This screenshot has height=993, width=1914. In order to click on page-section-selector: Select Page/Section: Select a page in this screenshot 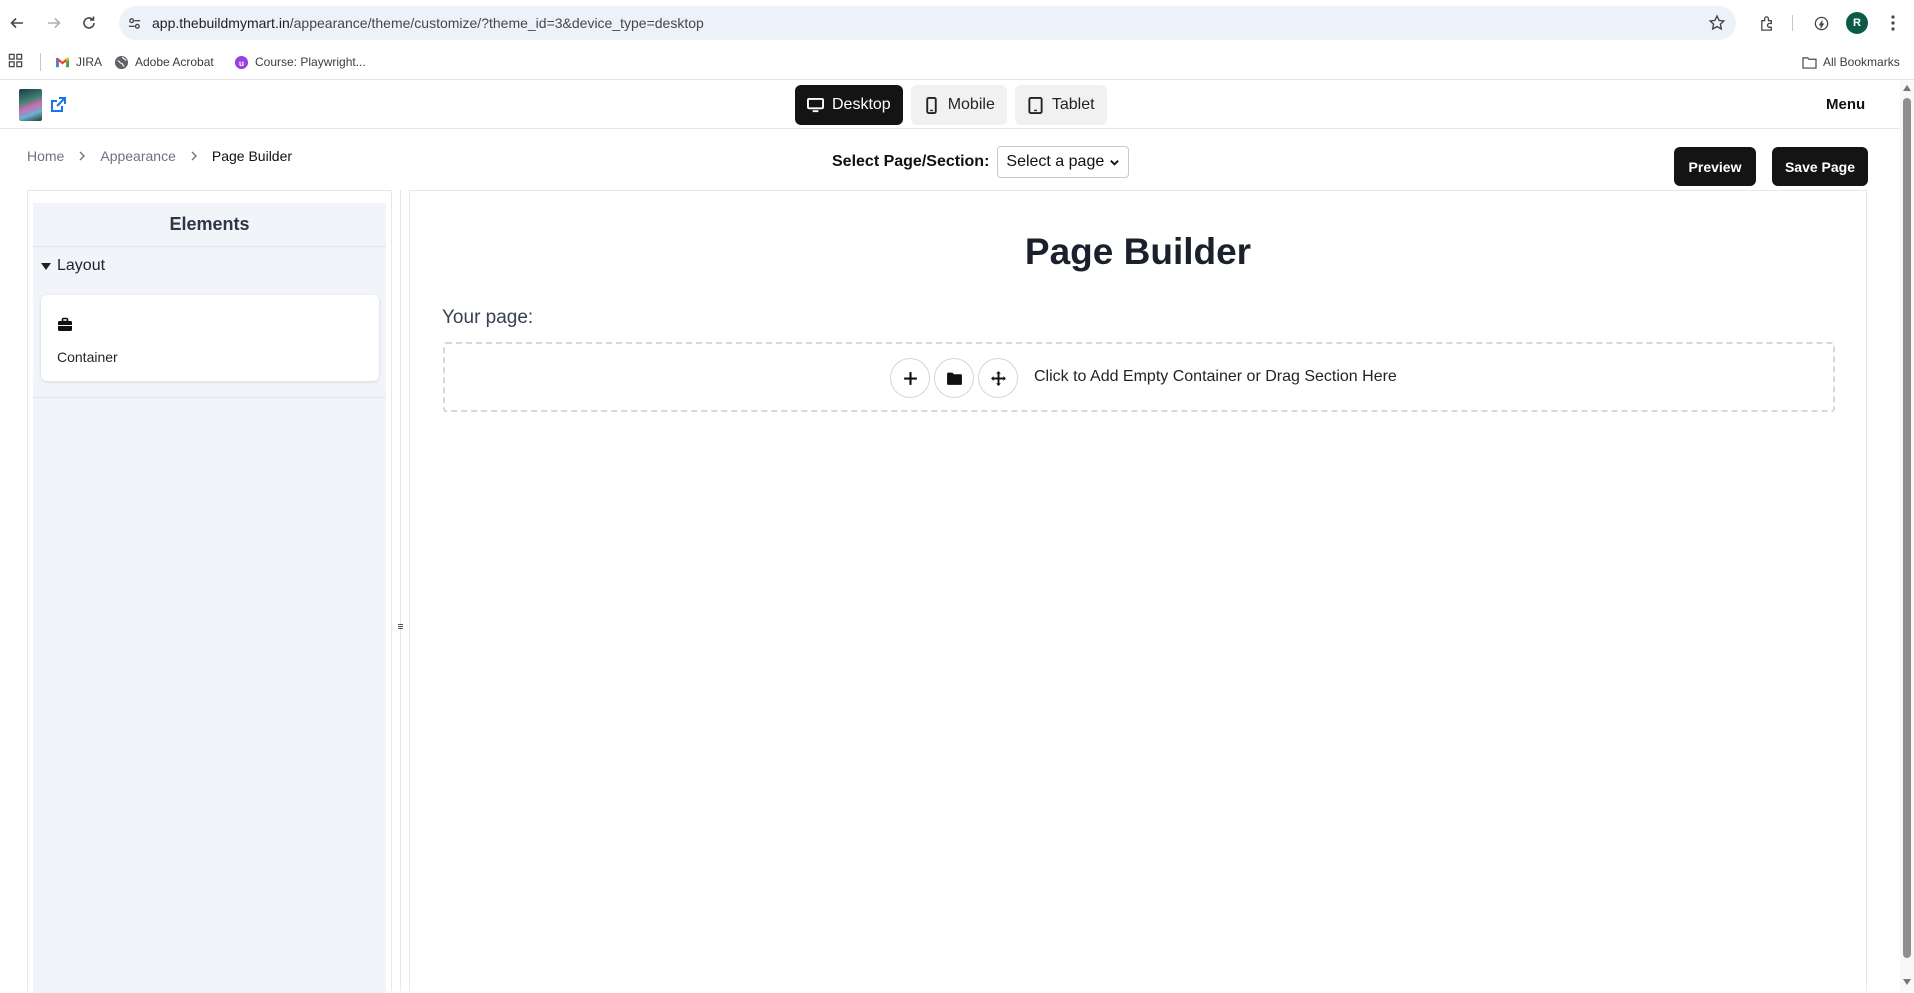, I will do `click(981, 162)`.